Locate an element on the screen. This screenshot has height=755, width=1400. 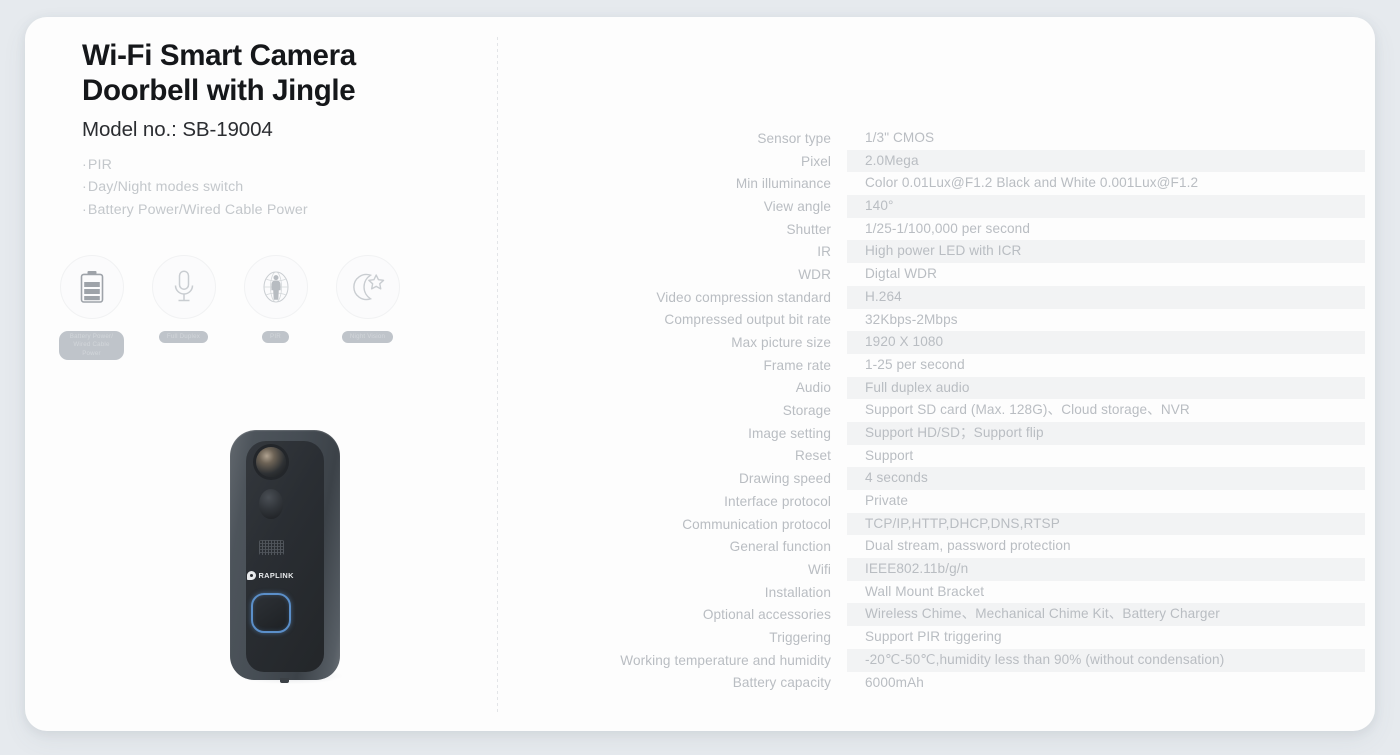
column-divider is located at coordinates (497, 375).